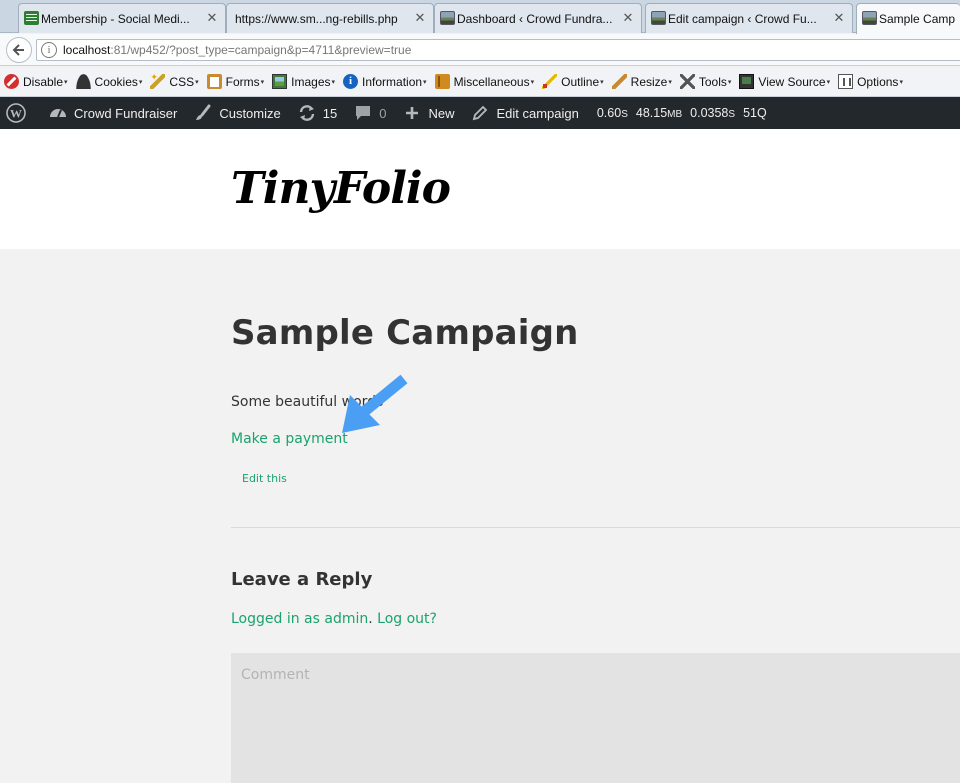 Image resolution: width=960 pixels, height=783 pixels. I want to click on disable-icon, so click(11, 81).